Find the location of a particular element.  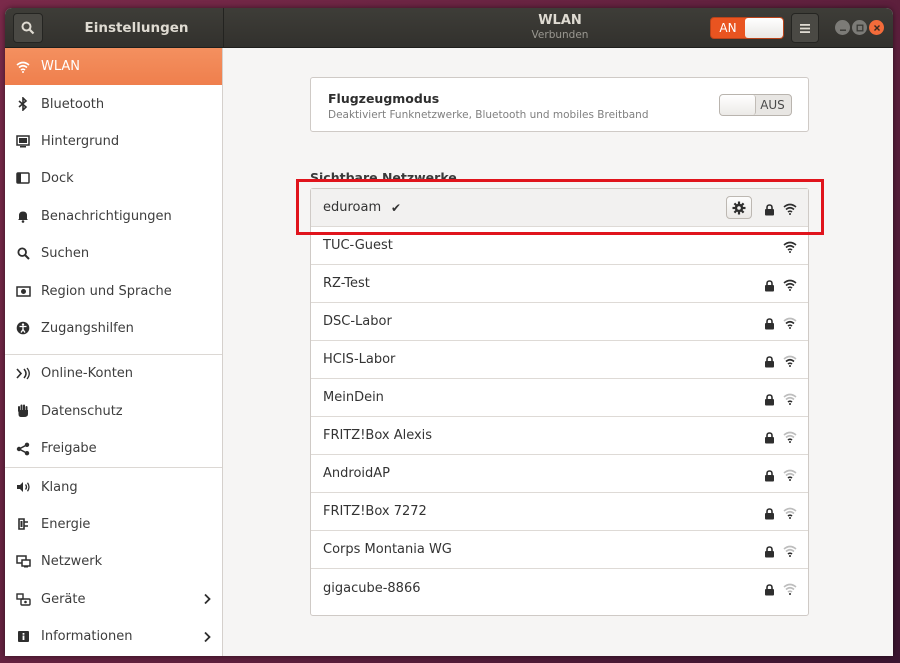

network-name: DSC-Labor is located at coordinates (357, 321).